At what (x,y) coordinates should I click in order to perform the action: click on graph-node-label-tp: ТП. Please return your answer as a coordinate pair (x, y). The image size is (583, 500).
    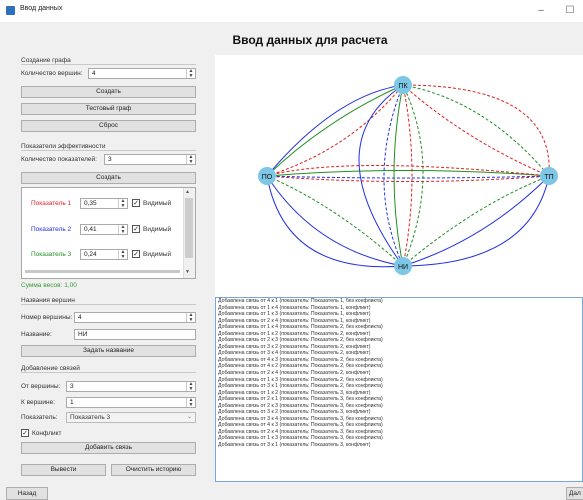
    Looking at the image, I should click on (548, 177).